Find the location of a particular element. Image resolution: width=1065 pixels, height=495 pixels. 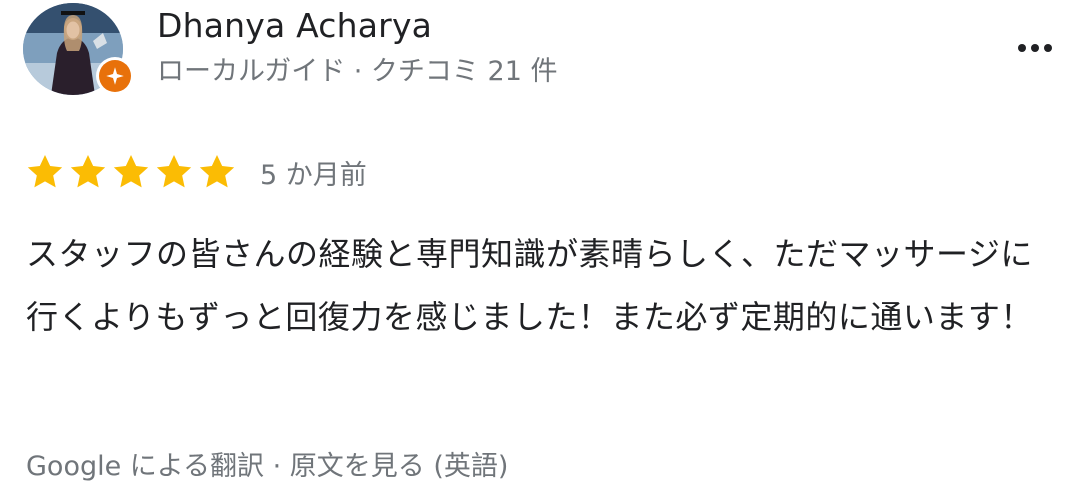

rating-row: 5 か月前 is located at coordinates (196, 172).